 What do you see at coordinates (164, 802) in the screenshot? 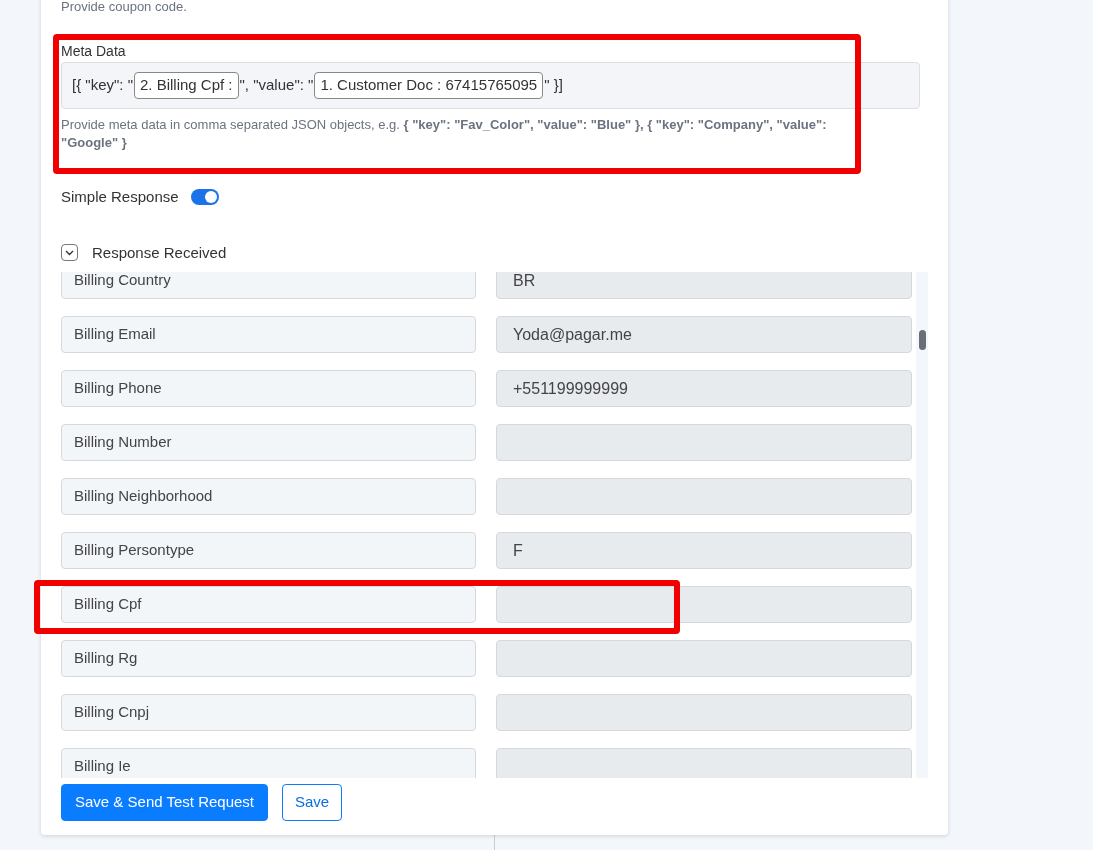
I see `send-test-button: Save & Send Test Request` at bounding box center [164, 802].